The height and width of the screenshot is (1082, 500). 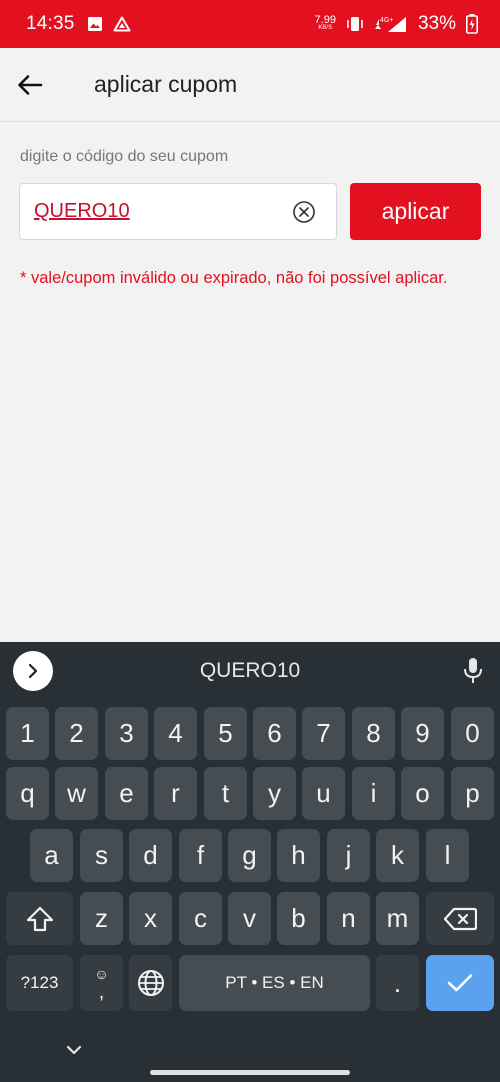 I want to click on key-b: b, so click(x=298, y=918).